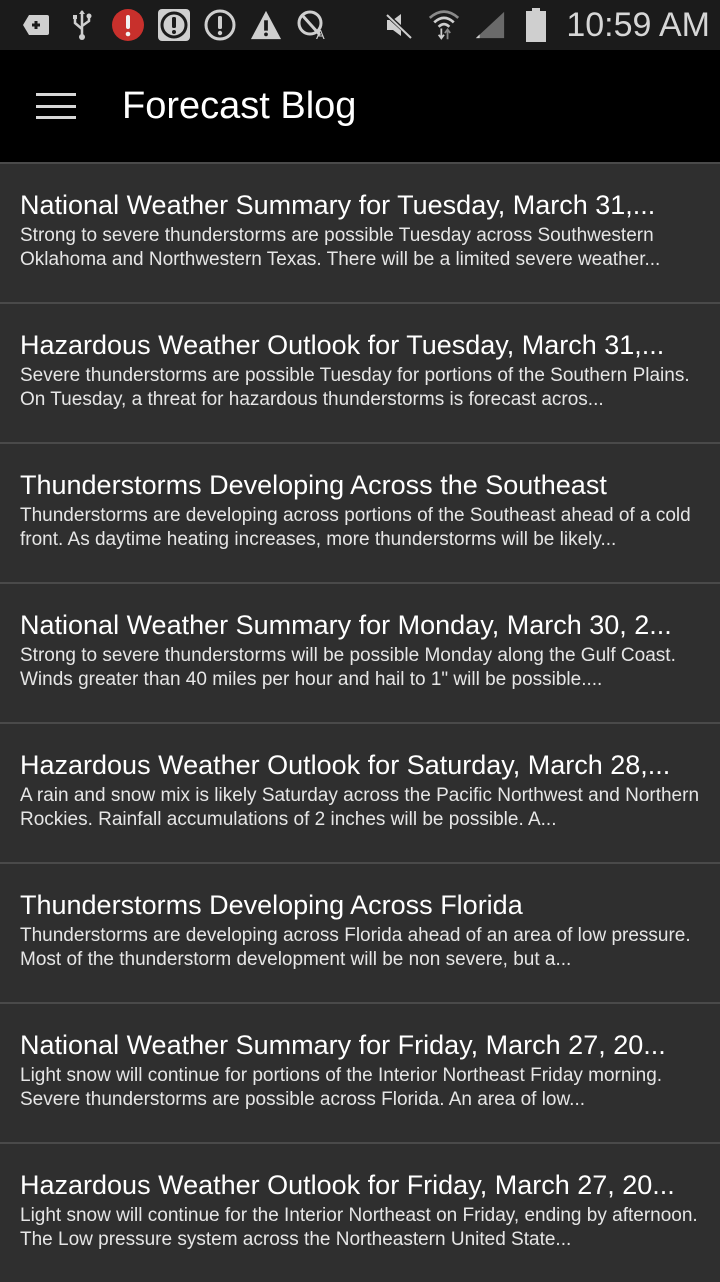  Describe the element at coordinates (36, 25) in the screenshot. I see `add-notification-icon` at that location.